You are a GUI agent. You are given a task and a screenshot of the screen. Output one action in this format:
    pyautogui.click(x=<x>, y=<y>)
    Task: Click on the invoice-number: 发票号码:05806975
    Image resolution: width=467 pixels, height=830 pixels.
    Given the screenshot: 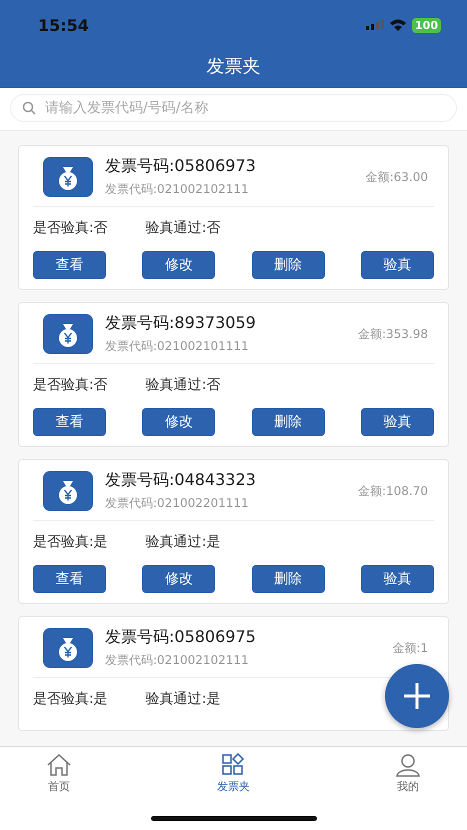 What is the action you would take?
    pyautogui.click(x=181, y=637)
    